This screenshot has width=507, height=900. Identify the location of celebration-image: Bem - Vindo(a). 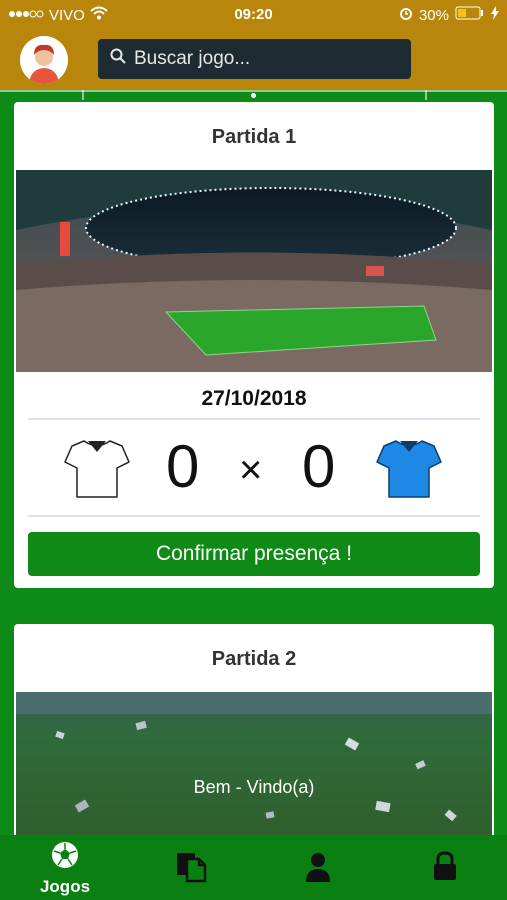
(254, 763).